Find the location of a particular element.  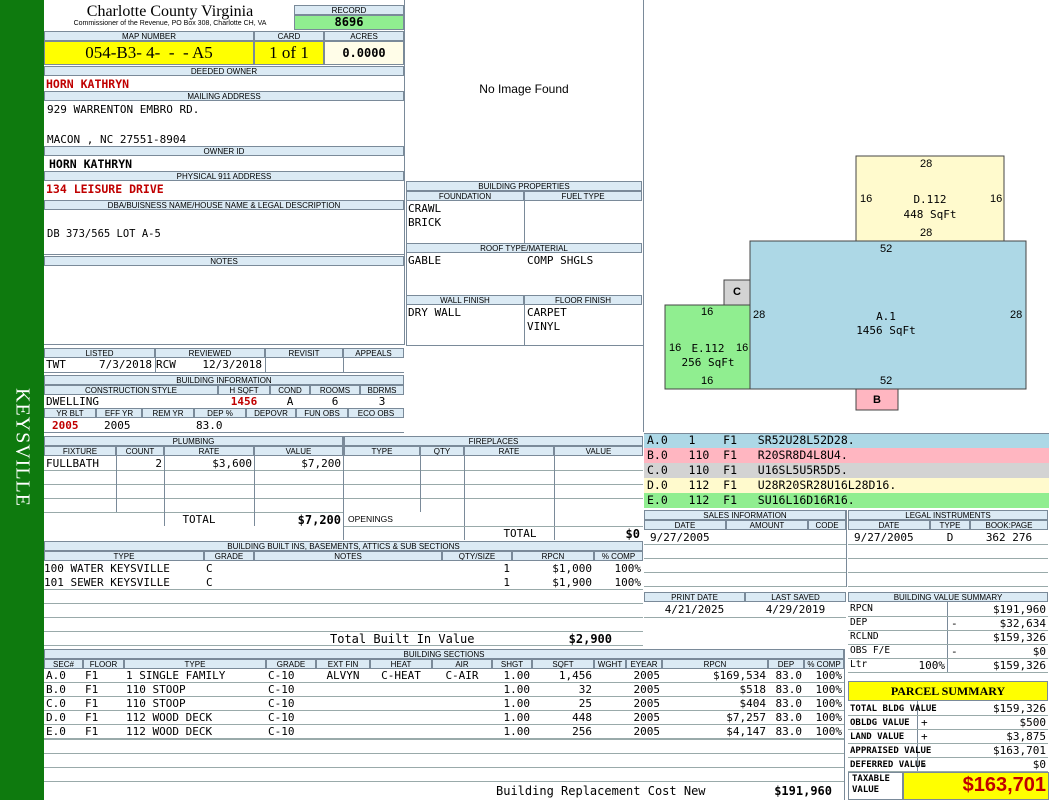

fun-obs-label: FUN OBS is located at coordinates (322, 413).